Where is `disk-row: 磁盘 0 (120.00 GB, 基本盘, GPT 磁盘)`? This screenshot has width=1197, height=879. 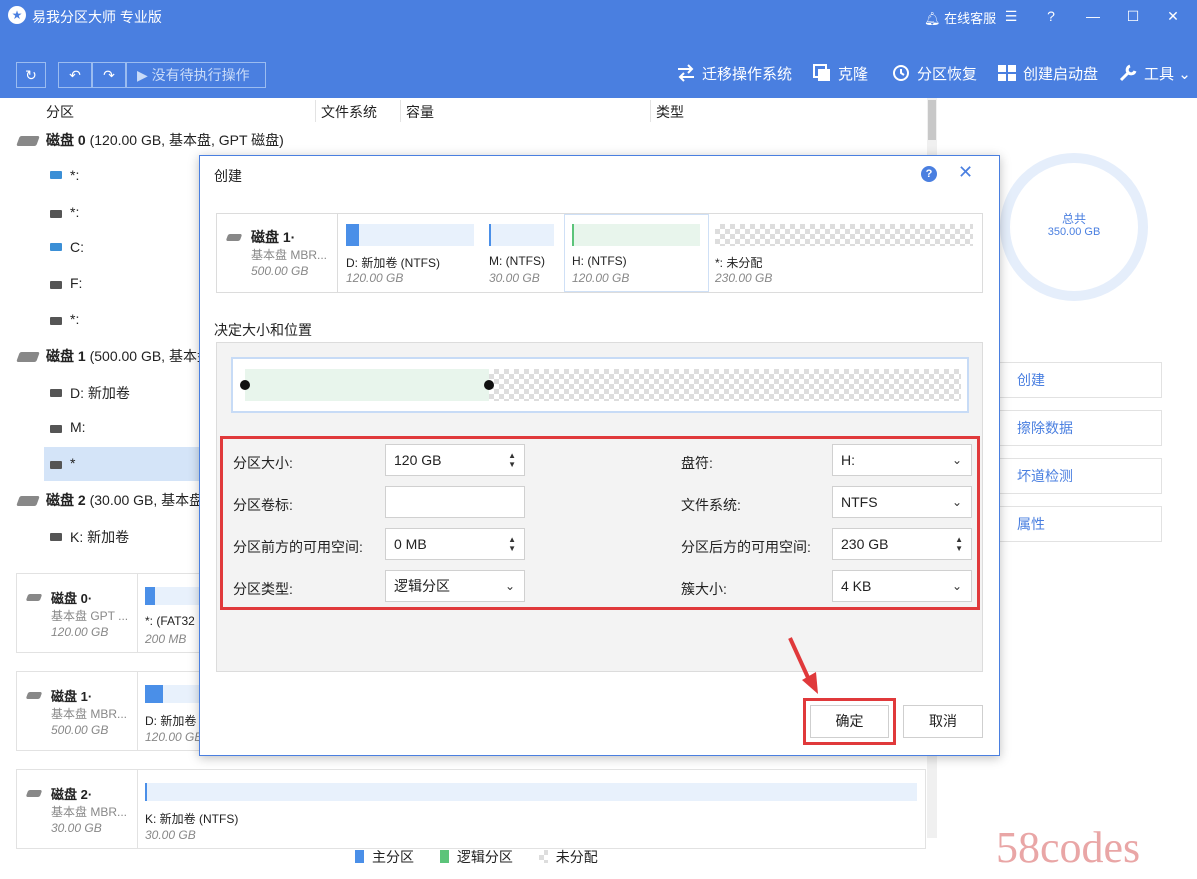
disk-row: 磁盘 0 (120.00 GB, 基本盘, GPT 磁盘) is located at coordinates (462, 139).